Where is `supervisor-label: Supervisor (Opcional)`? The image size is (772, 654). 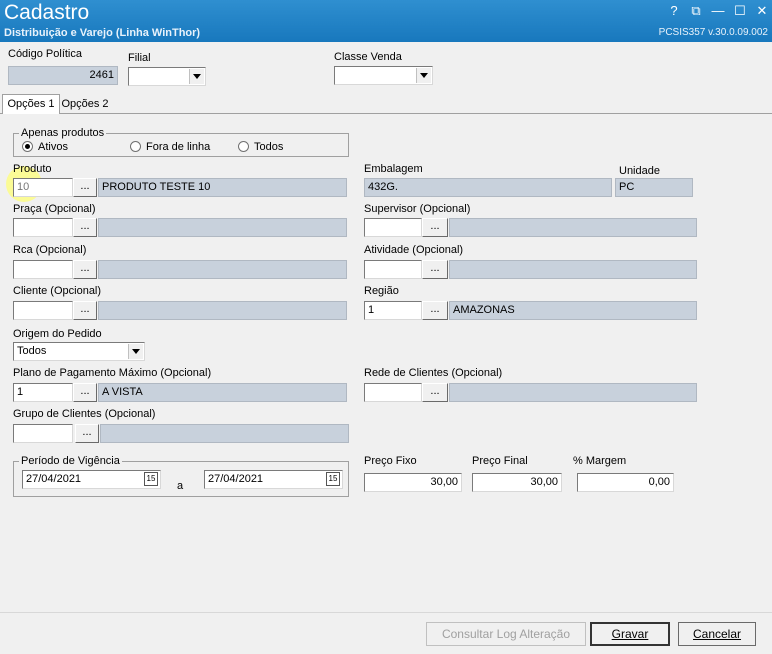
supervisor-label: Supervisor (Opcional) is located at coordinates (417, 209).